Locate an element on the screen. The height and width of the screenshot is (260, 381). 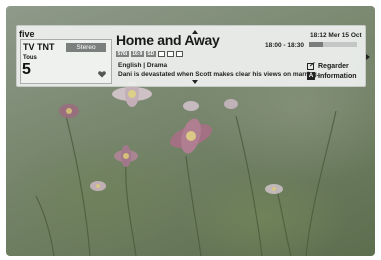
clock: 18:12 Mer 15 Oct is located at coordinates (336, 35).